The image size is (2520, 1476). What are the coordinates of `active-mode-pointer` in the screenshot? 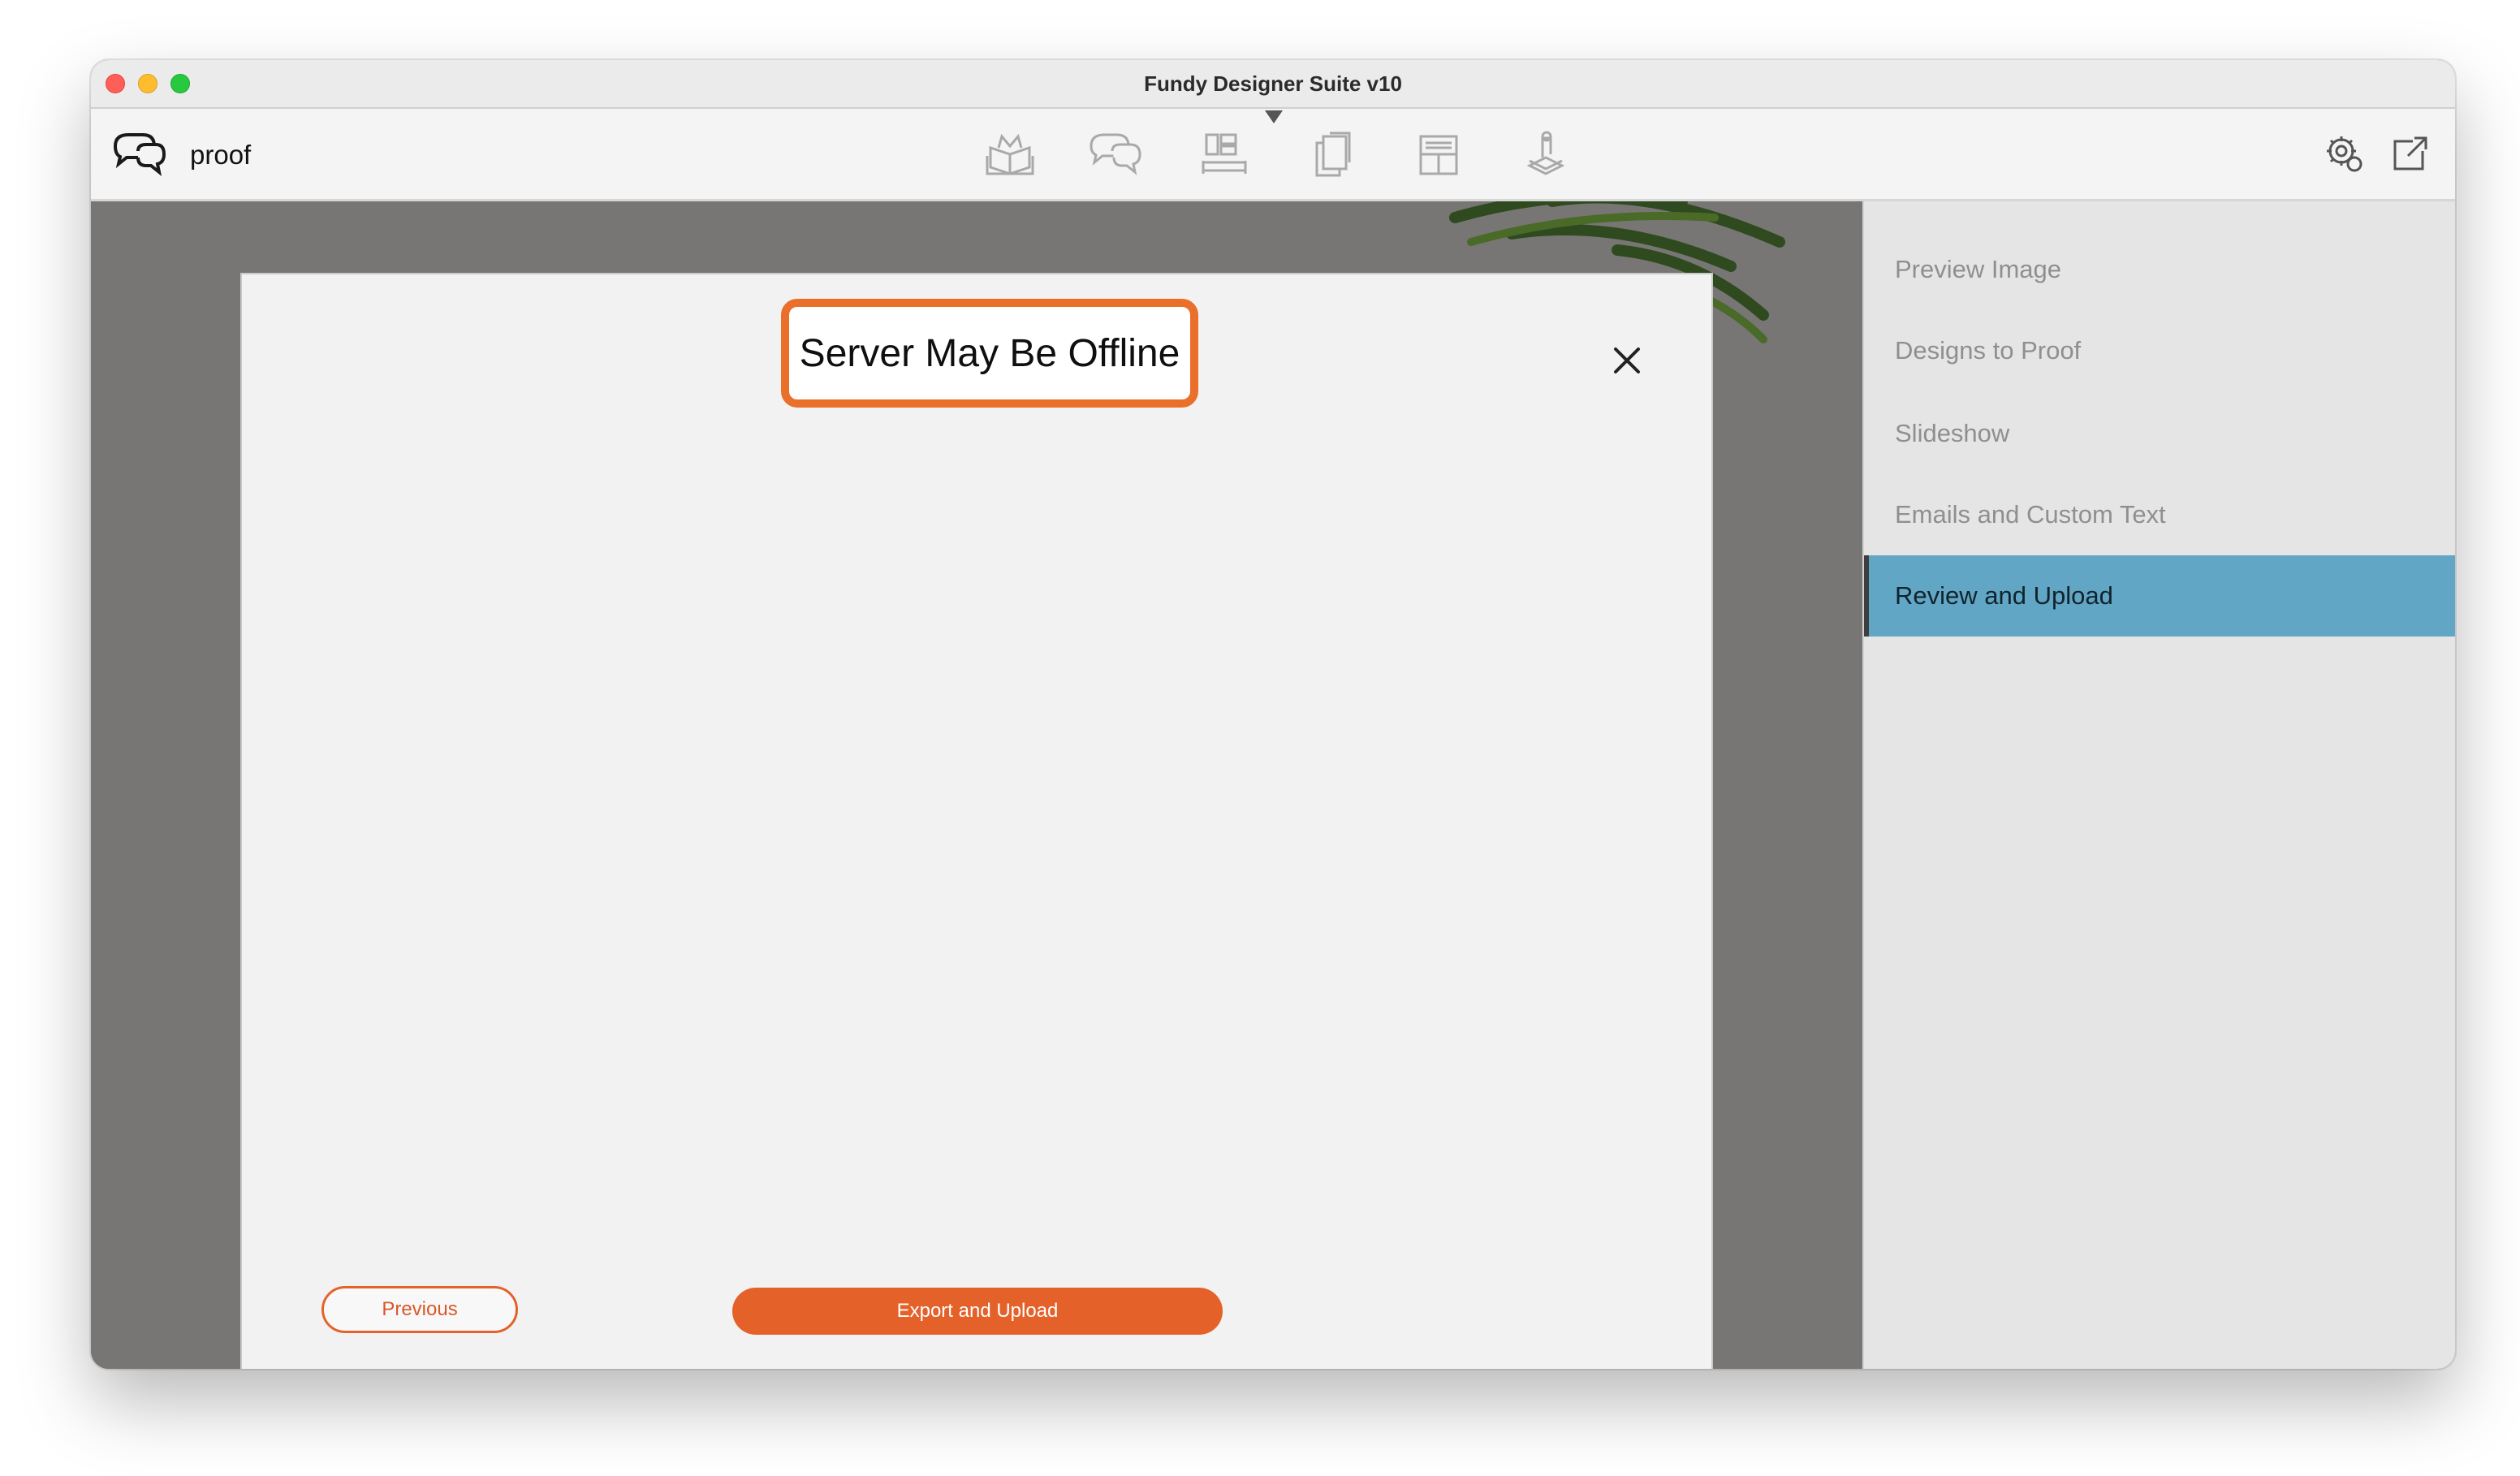 It's located at (1274, 117).